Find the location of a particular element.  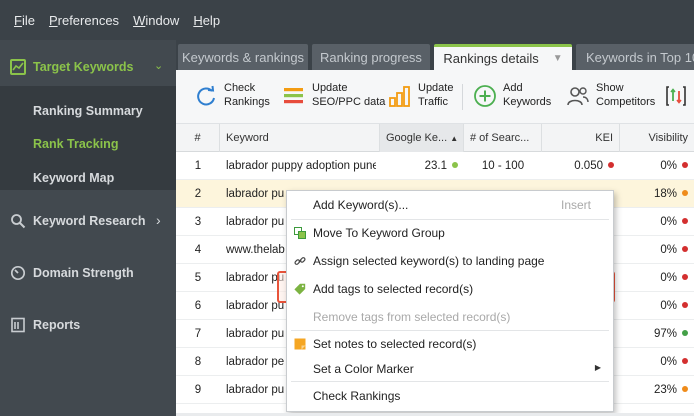

menu-file: File is located at coordinates (24, 20).